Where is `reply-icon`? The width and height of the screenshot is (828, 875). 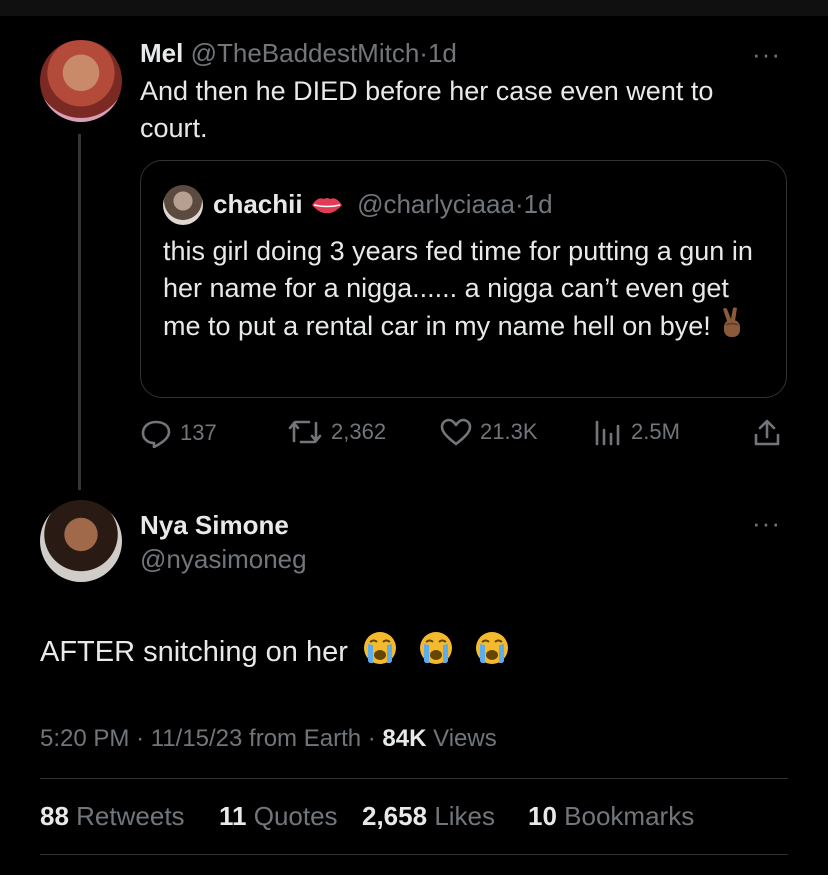 reply-icon is located at coordinates (156, 433).